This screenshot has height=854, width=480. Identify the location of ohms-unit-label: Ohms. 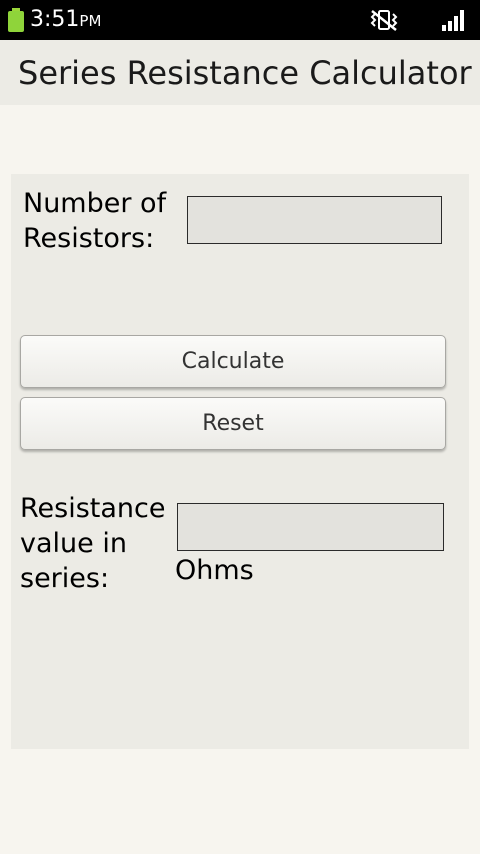
(214, 570).